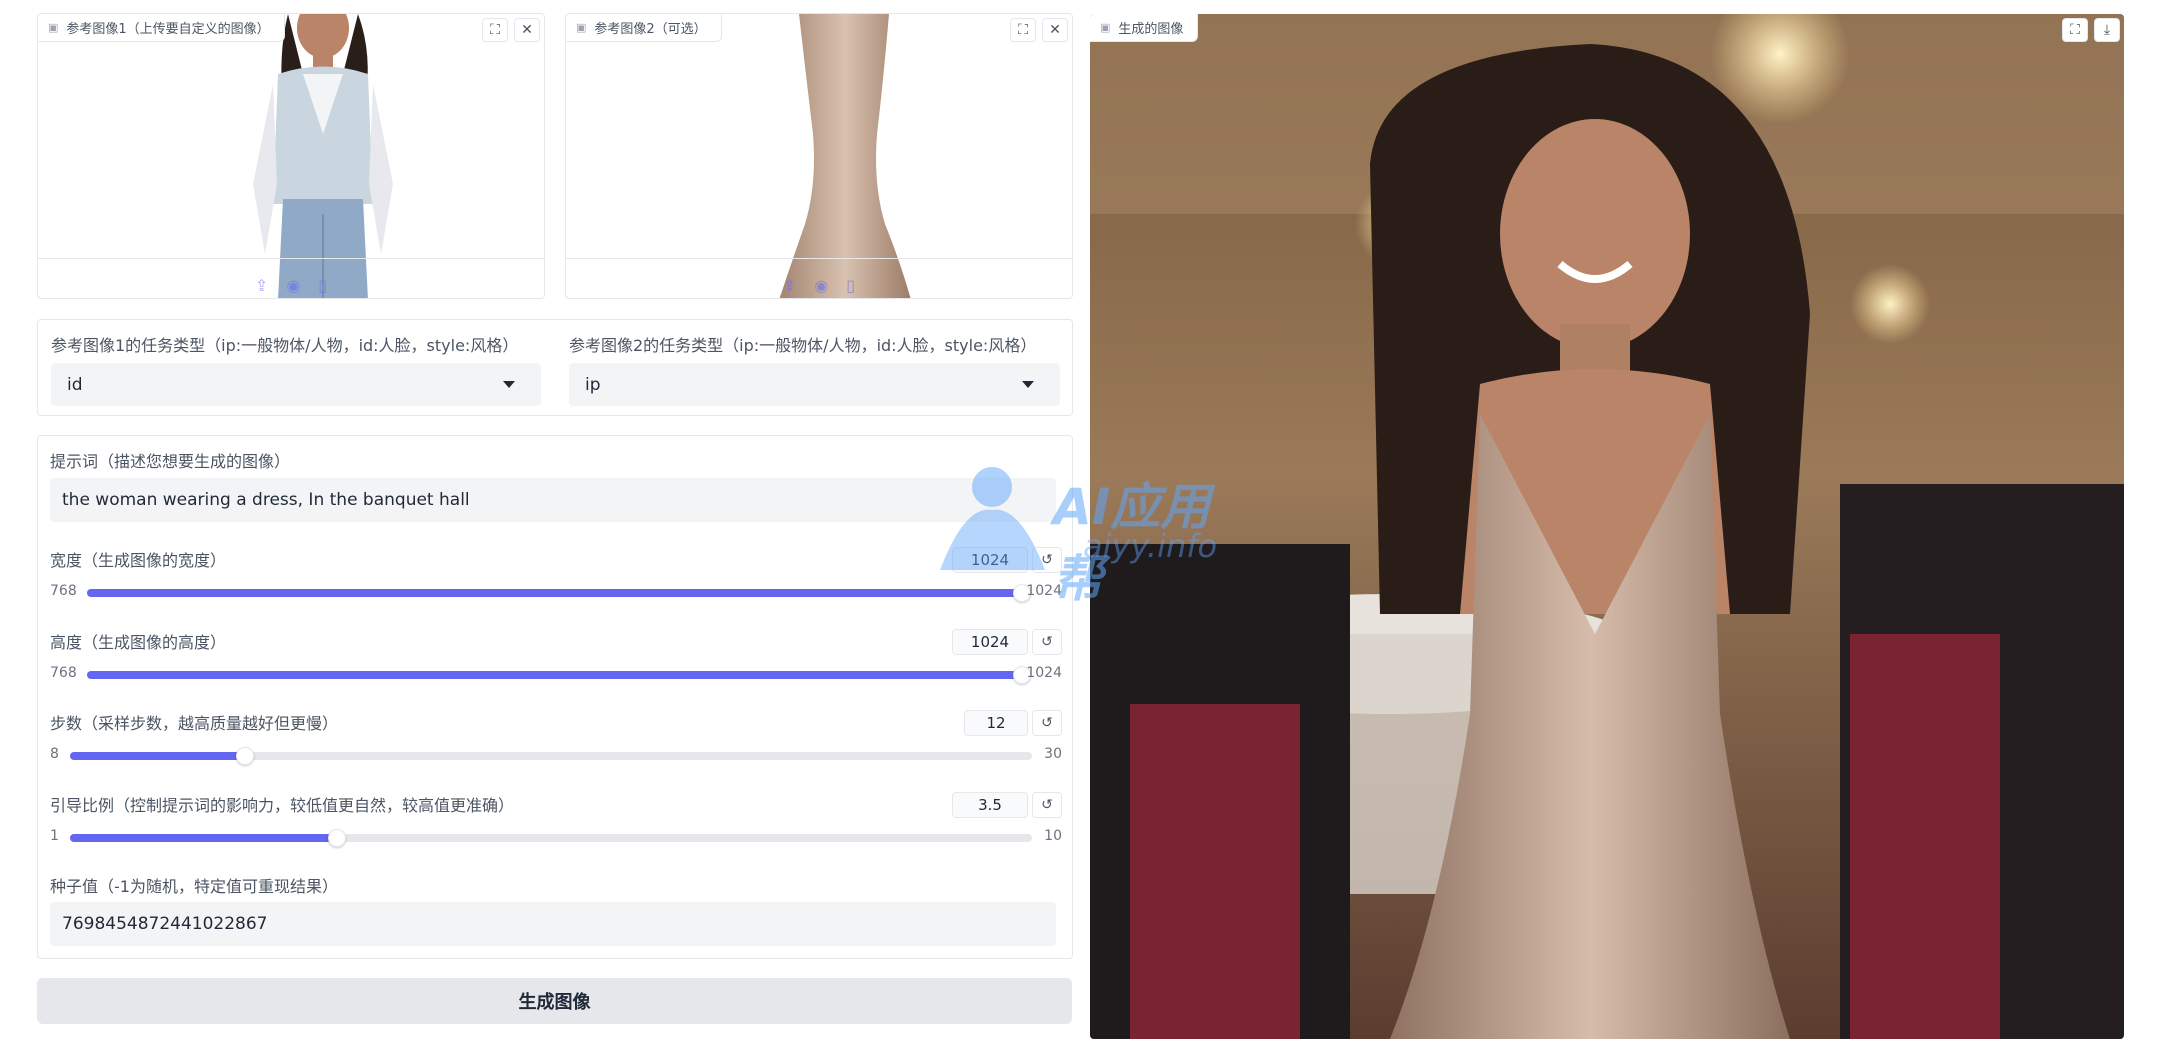  I want to click on task-type-2-dropdown: ip, so click(814, 384).